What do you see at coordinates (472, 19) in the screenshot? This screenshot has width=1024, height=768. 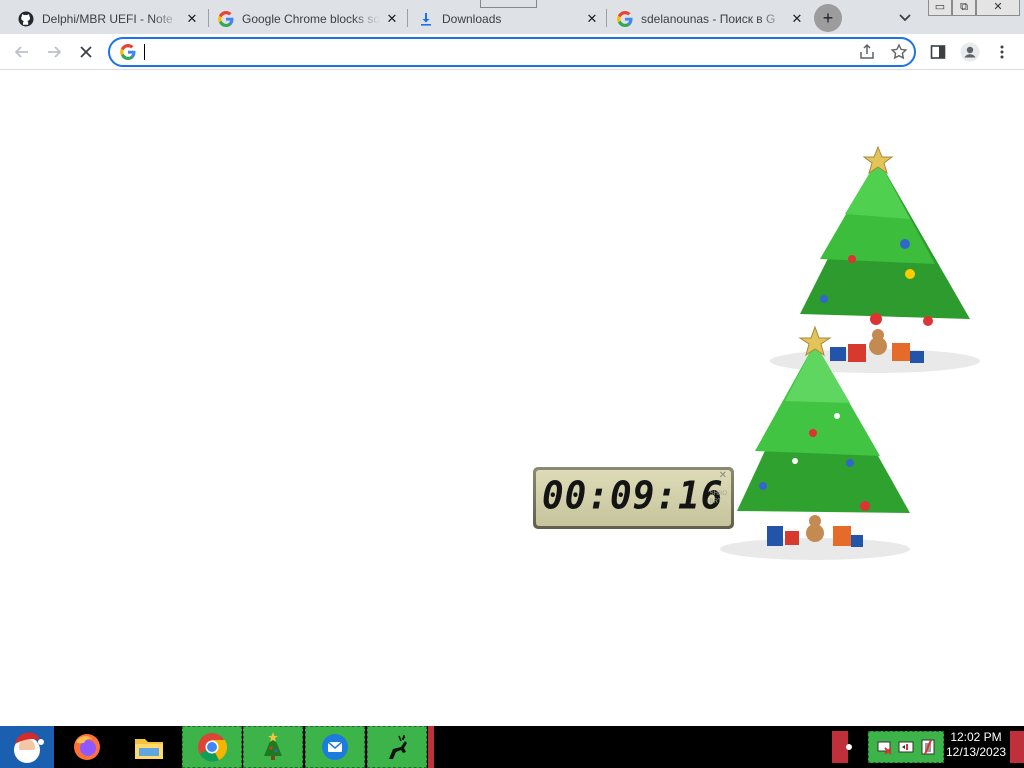 I see `tab-title: Downloads` at bounding box center [472, 19].